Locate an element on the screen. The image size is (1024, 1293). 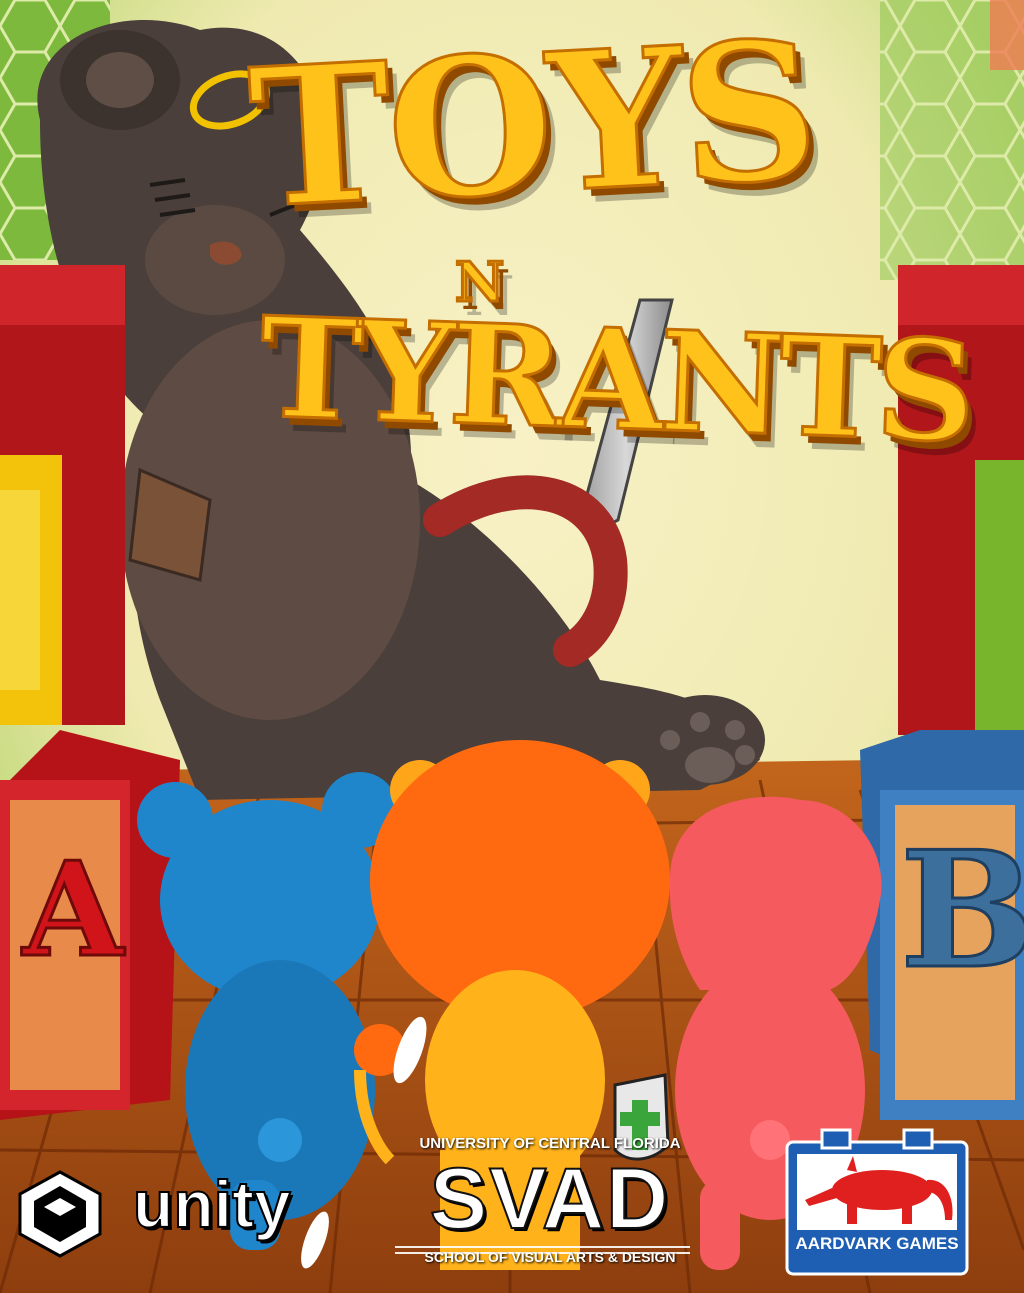
title-word-toys: TOYS is located at coordinates (532, 126).